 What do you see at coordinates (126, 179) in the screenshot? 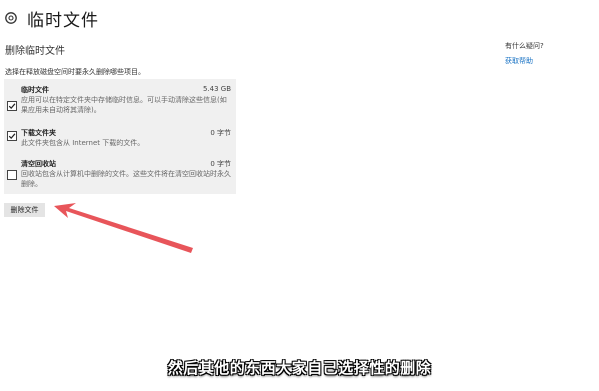
I see `item-description: 回收站包含从计算机中删除的文件。这些文件将在清空回收站时永久删除。` at bounding box center [126, 179].